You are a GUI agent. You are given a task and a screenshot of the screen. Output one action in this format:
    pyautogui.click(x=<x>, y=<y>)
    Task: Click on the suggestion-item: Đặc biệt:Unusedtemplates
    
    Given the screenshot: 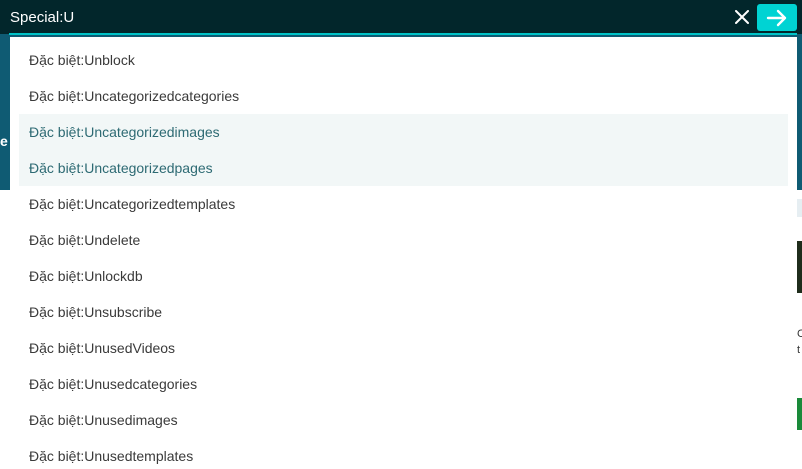 What is the action you would take?
    pyautogui.click(x=403, y=453)
    